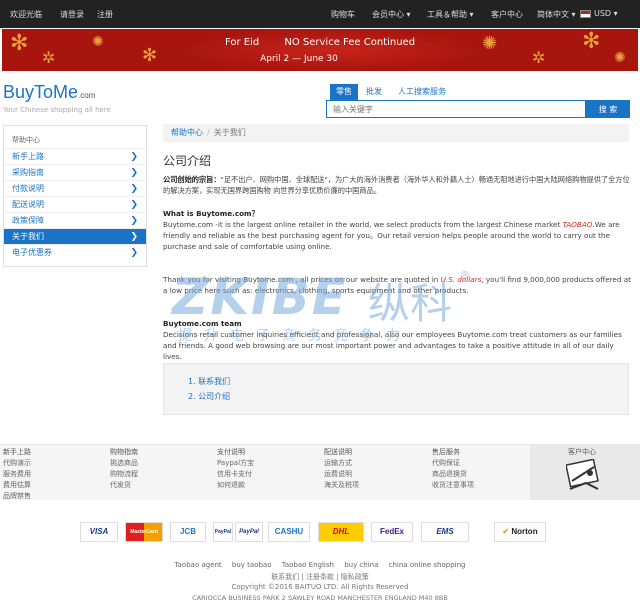  I want to click on link-buy-taobao: buy taobao, so click(252, 565).